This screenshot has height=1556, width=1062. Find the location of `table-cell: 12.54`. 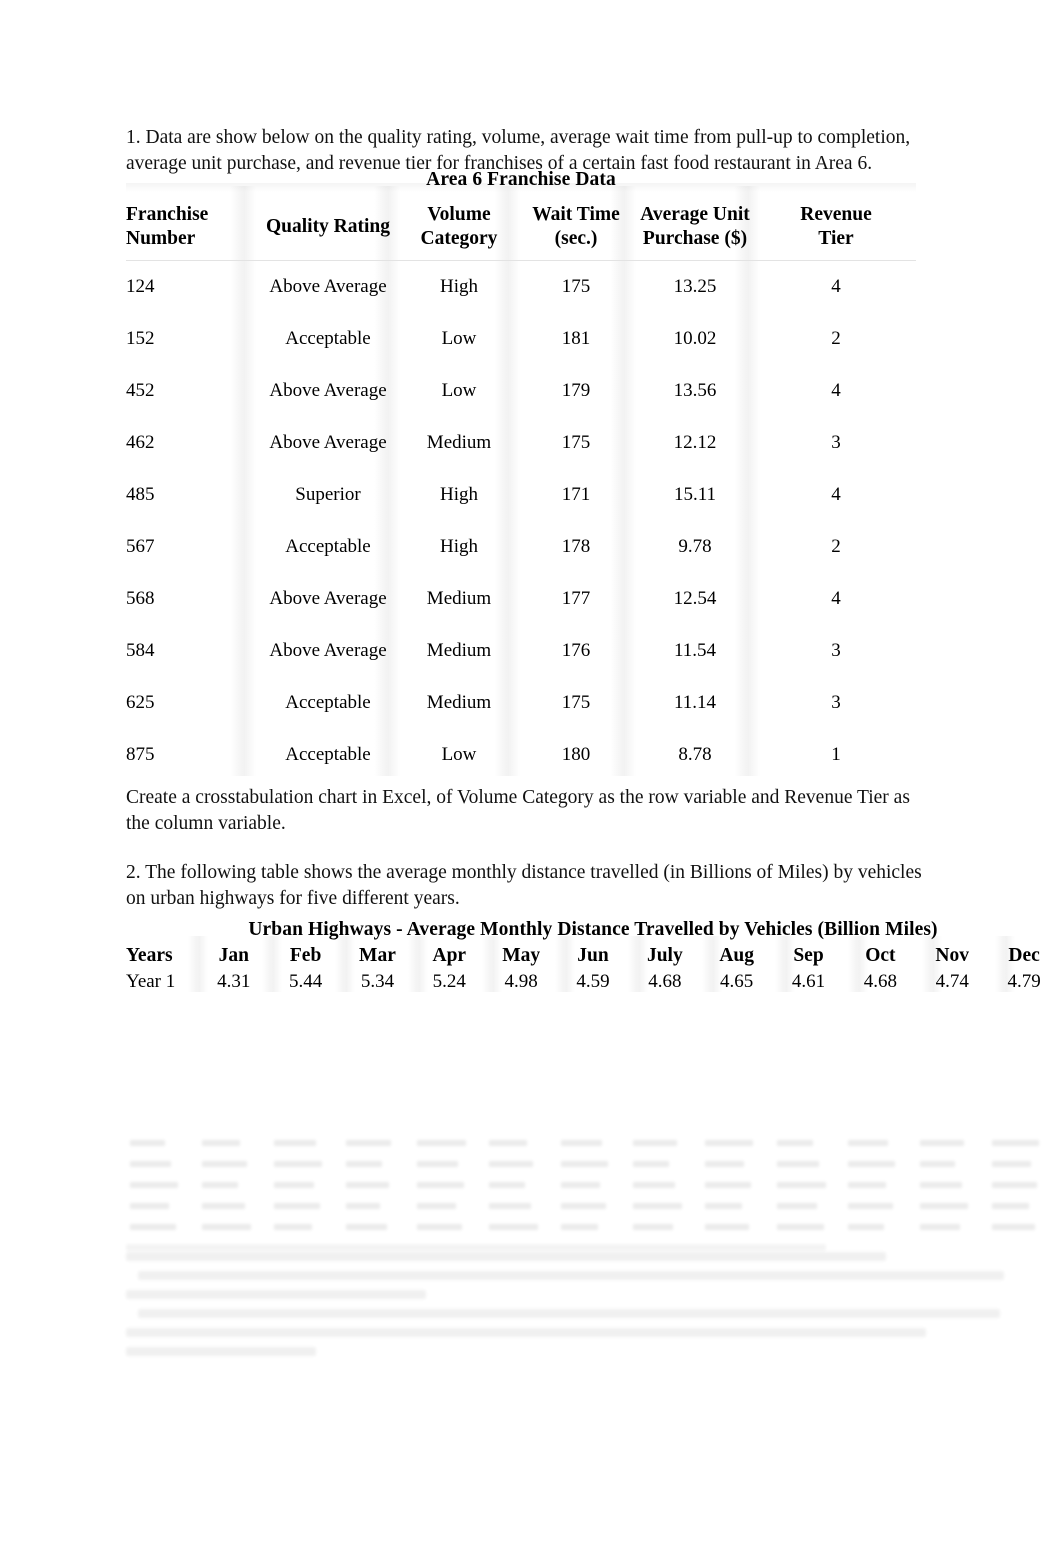

table-cell: 12.54 is located at coordinates (695, 598).